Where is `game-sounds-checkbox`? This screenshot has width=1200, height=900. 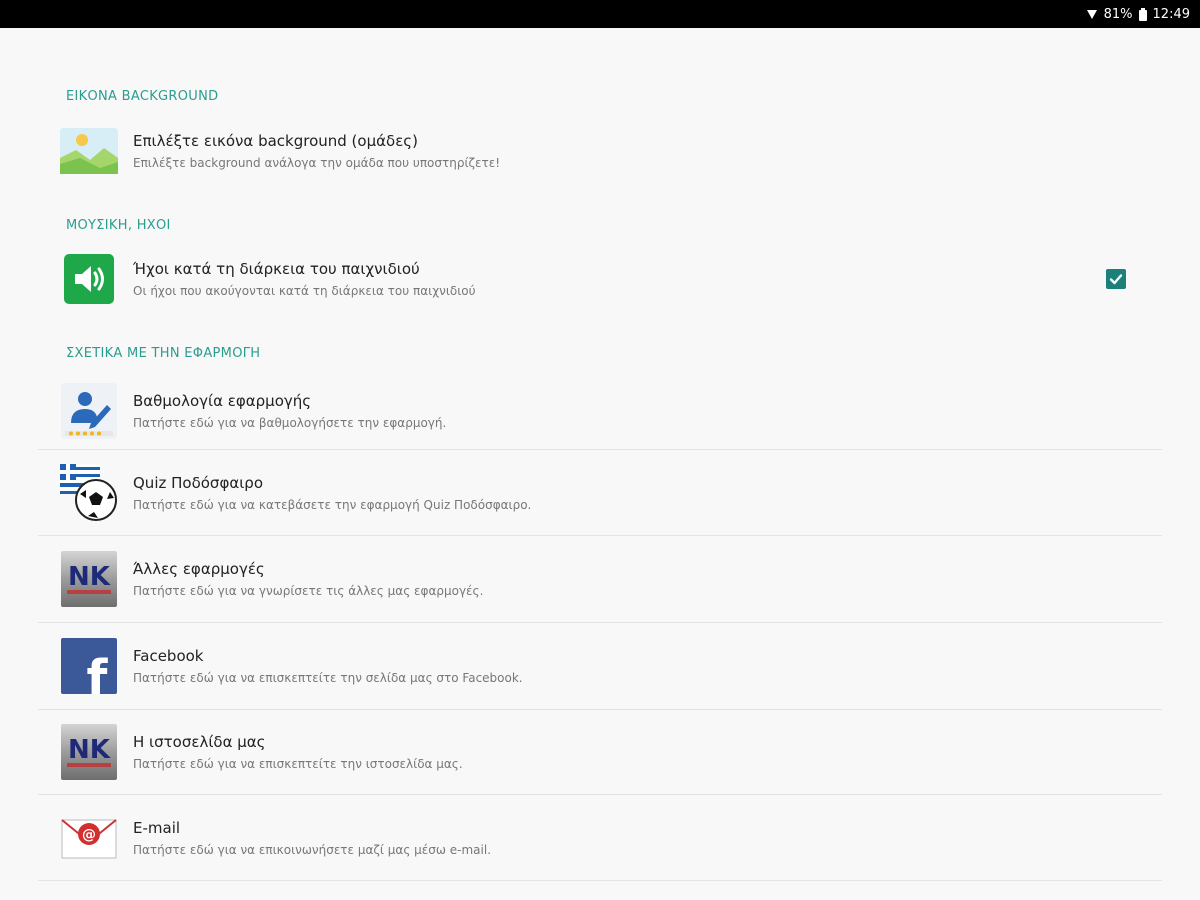 game-sounds-checkbox is located at coordinates (1116, 279).